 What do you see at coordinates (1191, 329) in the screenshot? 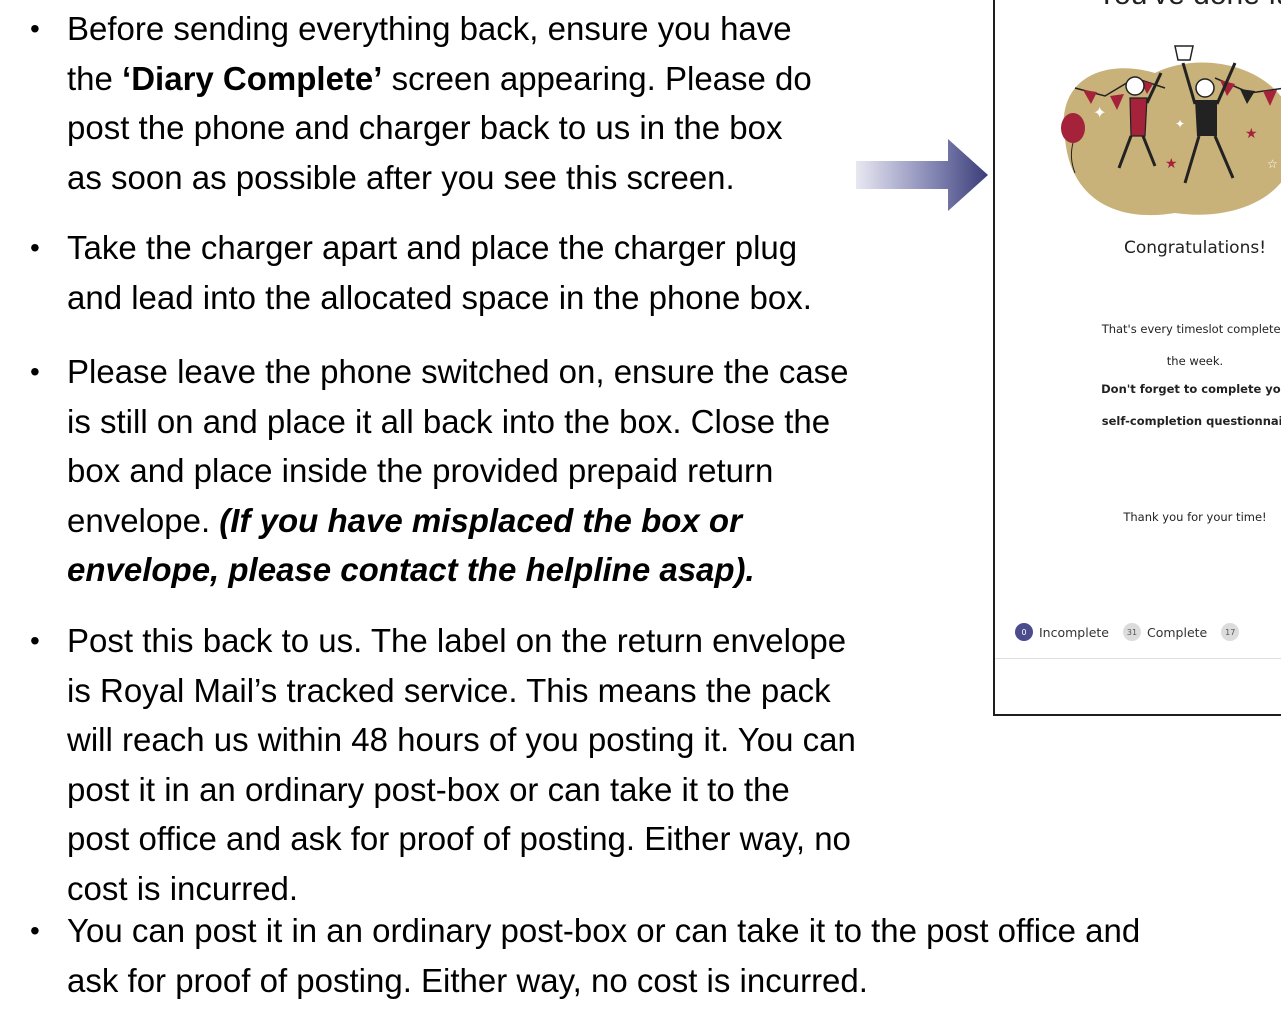
I see `message-line: That's every timeslot complete f` at bounding box center [1191, 329].